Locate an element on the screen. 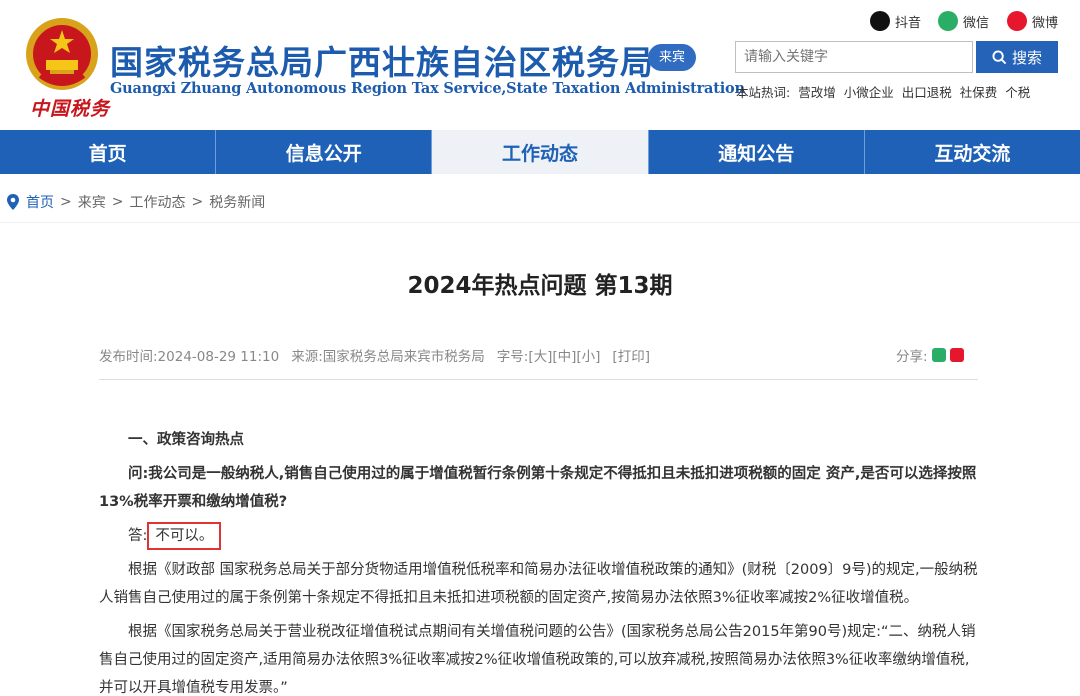 Image resolution: width=1080 pixels, height=696 pixels. search-input is located at coordinates (854, 57).